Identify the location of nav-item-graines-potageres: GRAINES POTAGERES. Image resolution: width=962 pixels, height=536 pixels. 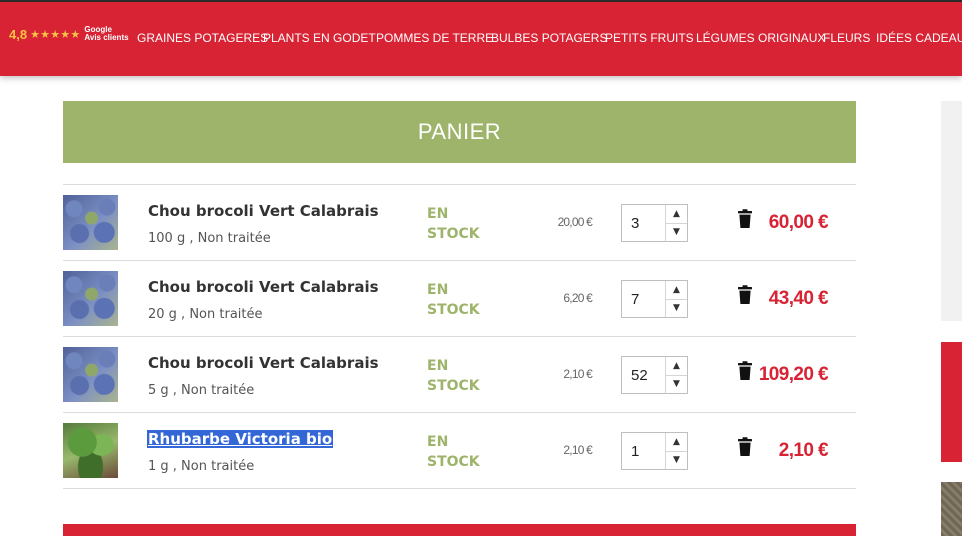
(202, 38).